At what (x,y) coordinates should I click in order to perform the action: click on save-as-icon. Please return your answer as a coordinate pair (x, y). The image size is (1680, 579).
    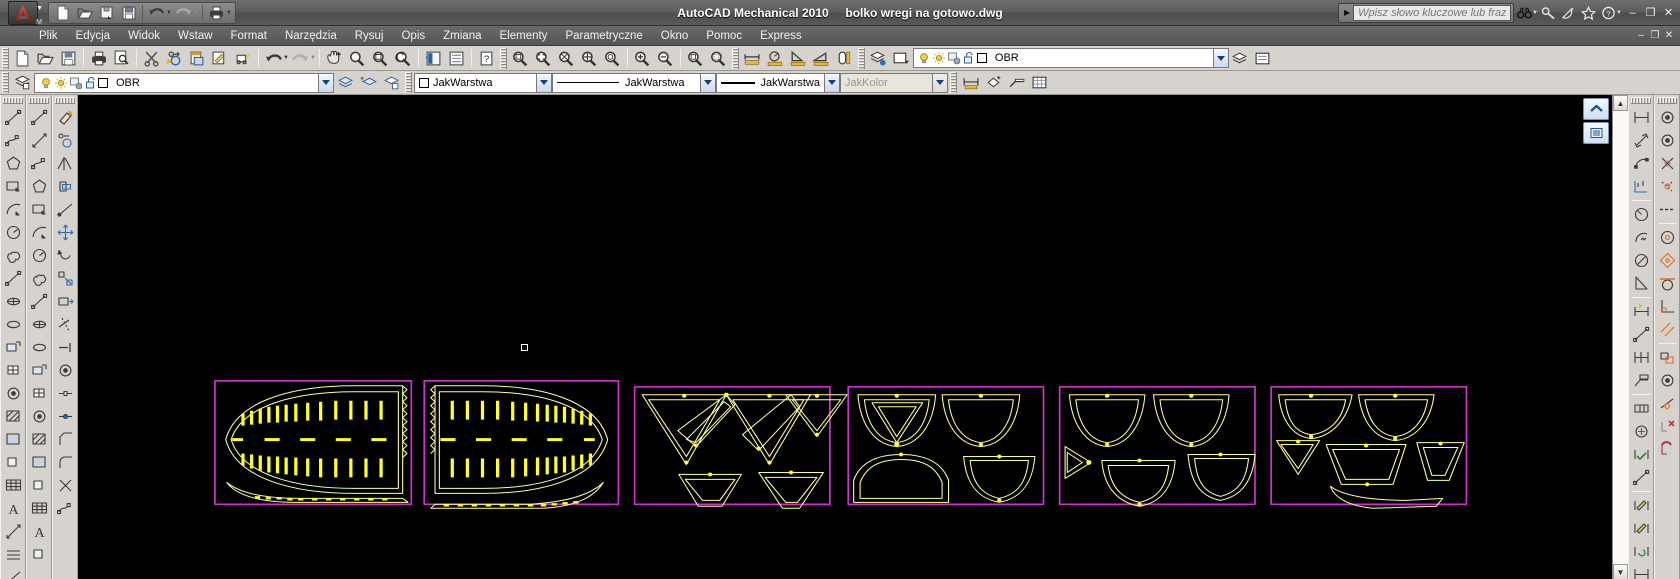
    Looking at the image, I should click on (106, 13).